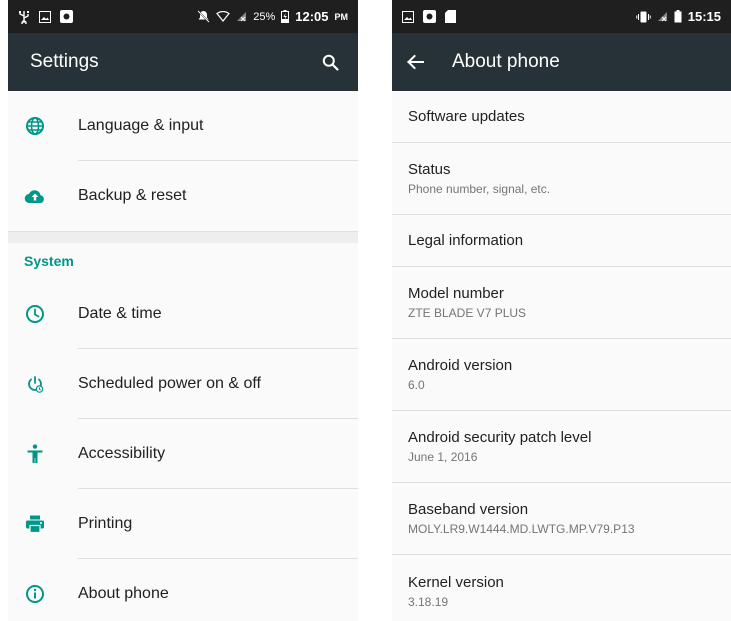  I want to click on settings-item-accessibility: Accessibility, so click(183, 454).